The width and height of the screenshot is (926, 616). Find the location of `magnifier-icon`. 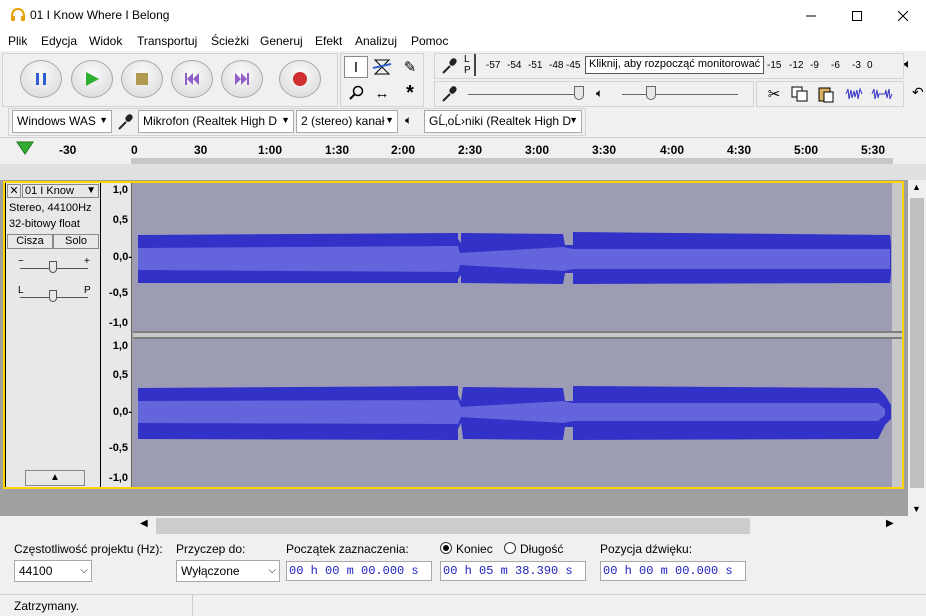

magnifier-icon is located at coordinates (356, 92).